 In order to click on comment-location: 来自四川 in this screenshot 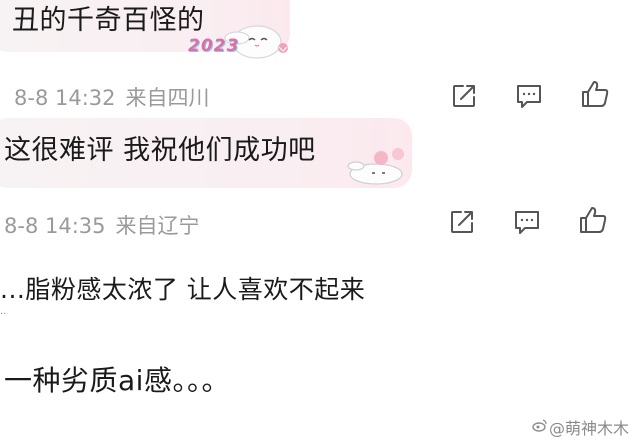, I will do `click(167, 98)`.